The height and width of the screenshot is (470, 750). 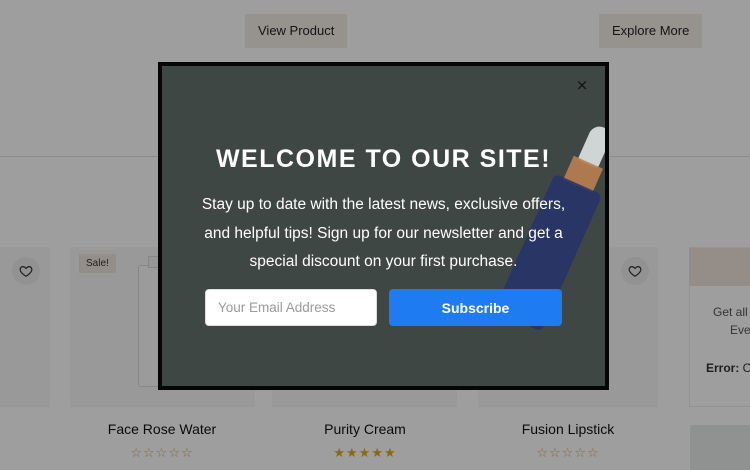 I want to click on email-input, so click(x=291, y=307).